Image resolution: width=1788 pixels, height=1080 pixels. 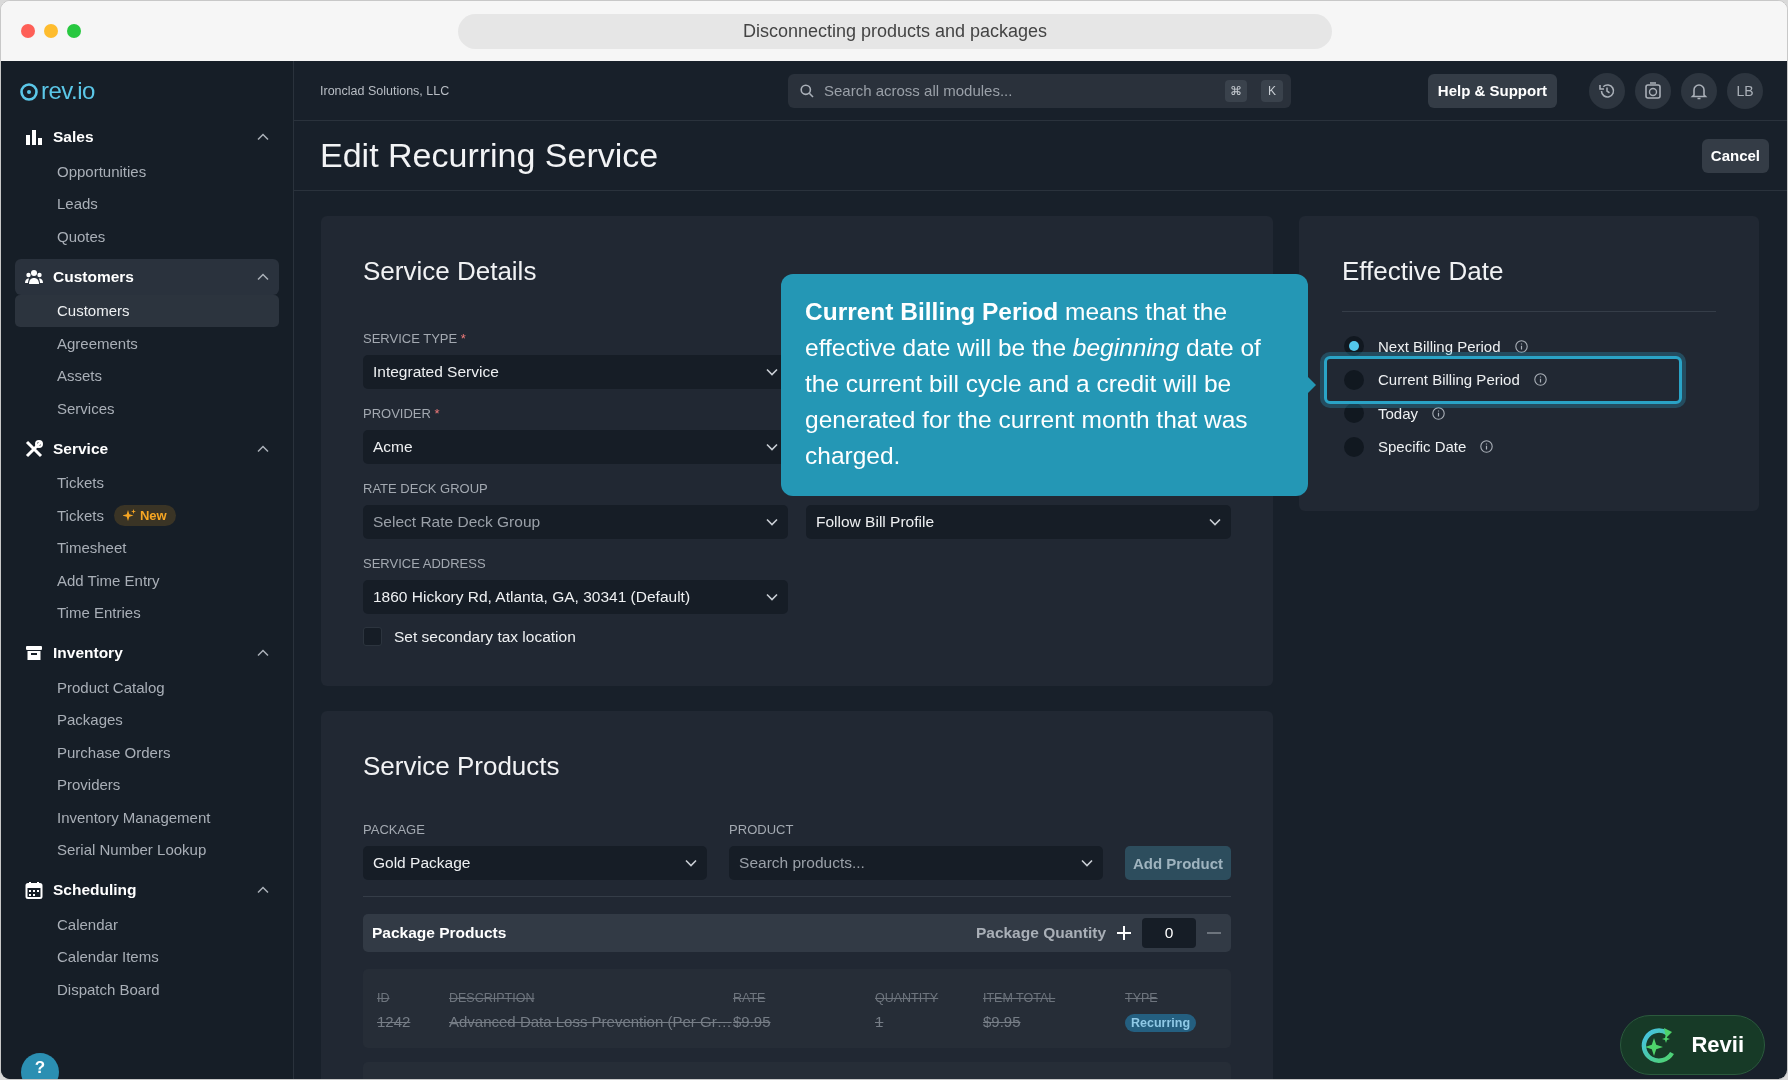 What do you see at coordinates (129, 515) in the screenshot?
I see `sparkle-icon` at bounding box center [129, 515].